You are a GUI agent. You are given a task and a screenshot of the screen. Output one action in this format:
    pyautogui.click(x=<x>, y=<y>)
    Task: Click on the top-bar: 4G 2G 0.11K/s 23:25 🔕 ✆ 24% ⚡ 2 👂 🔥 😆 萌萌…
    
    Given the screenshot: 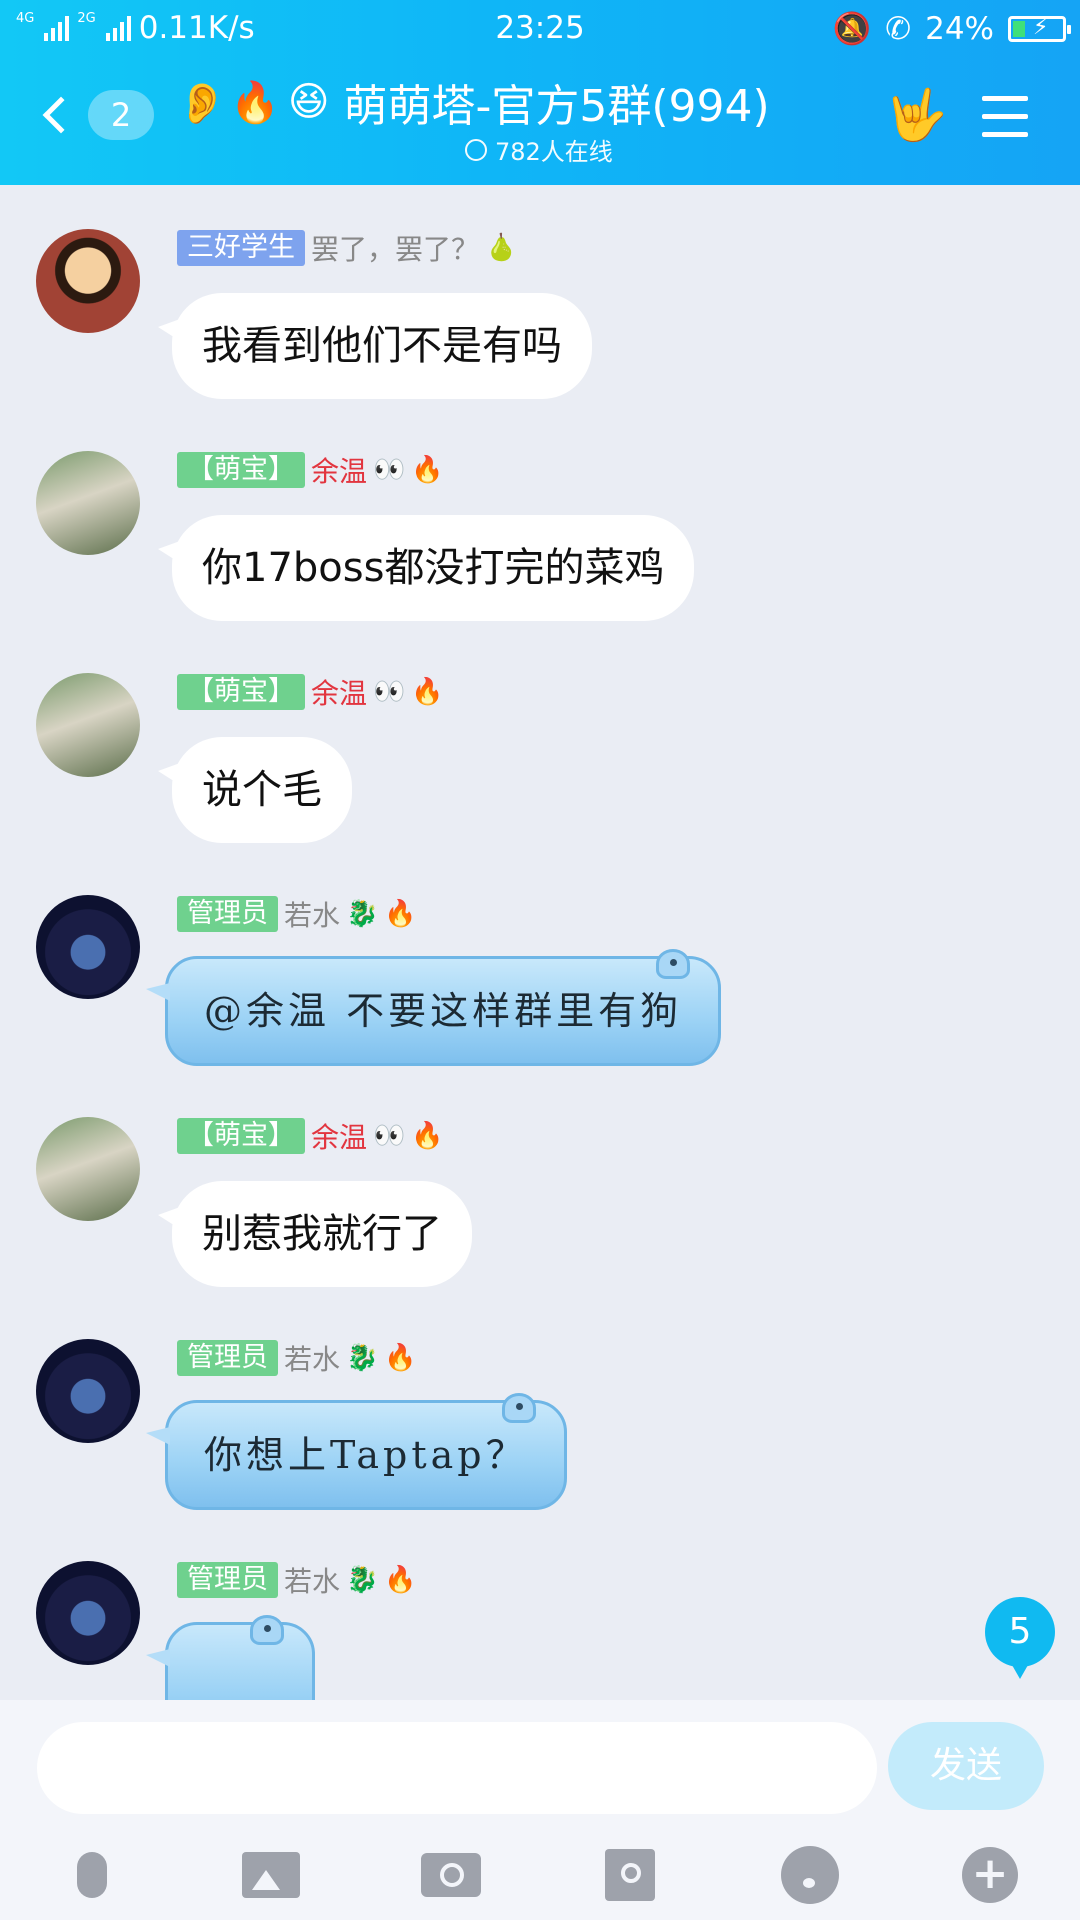 What is the action you would take?
    pyautogui.click(x=540, y=92)
    